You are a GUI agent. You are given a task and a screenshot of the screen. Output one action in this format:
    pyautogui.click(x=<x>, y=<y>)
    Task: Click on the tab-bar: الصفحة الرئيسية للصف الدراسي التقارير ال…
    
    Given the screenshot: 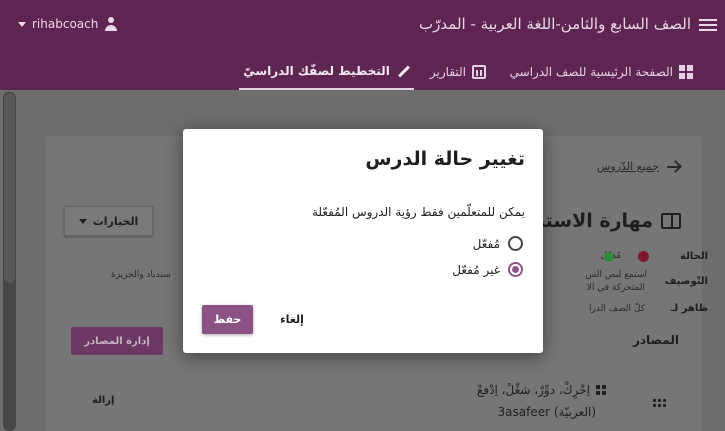 What is the action you would take?
    pyautogui.click(x=362, y=72)
    